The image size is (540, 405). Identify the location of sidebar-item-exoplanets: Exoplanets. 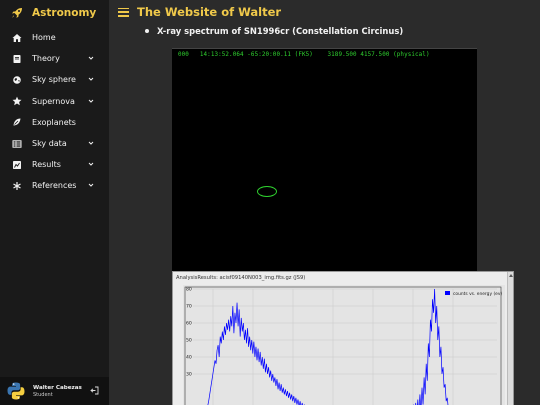
(54, 122).